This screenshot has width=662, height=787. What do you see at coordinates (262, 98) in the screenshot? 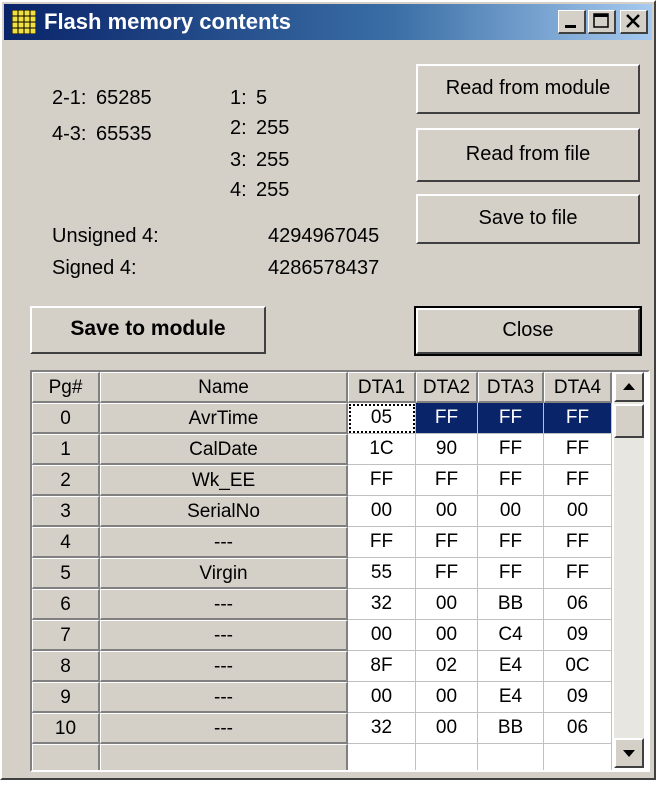
I see `byte-1-value: 5` at bounding box center [262, 98].